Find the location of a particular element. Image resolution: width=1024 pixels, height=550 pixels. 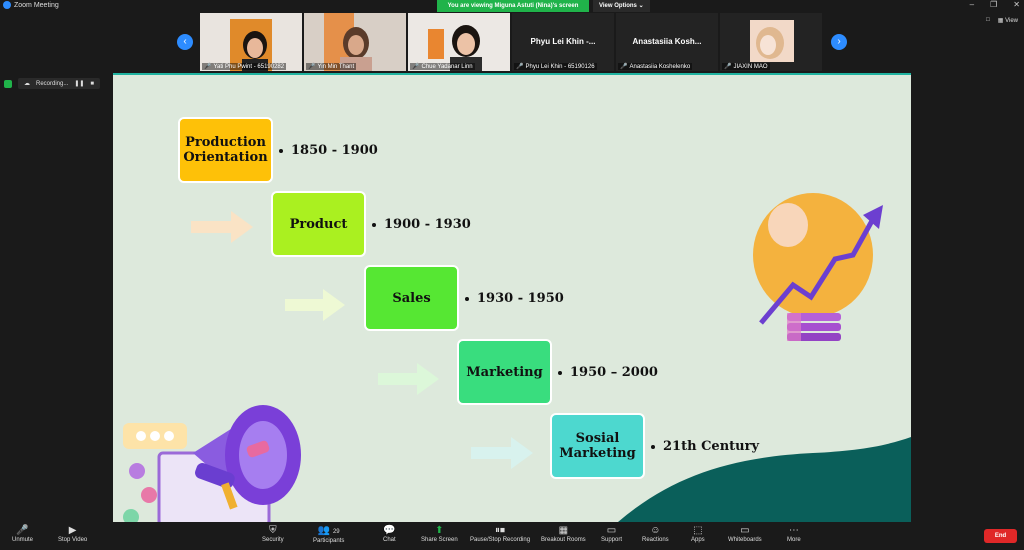

participants-label: Participants is located at coordinates (329, 541).